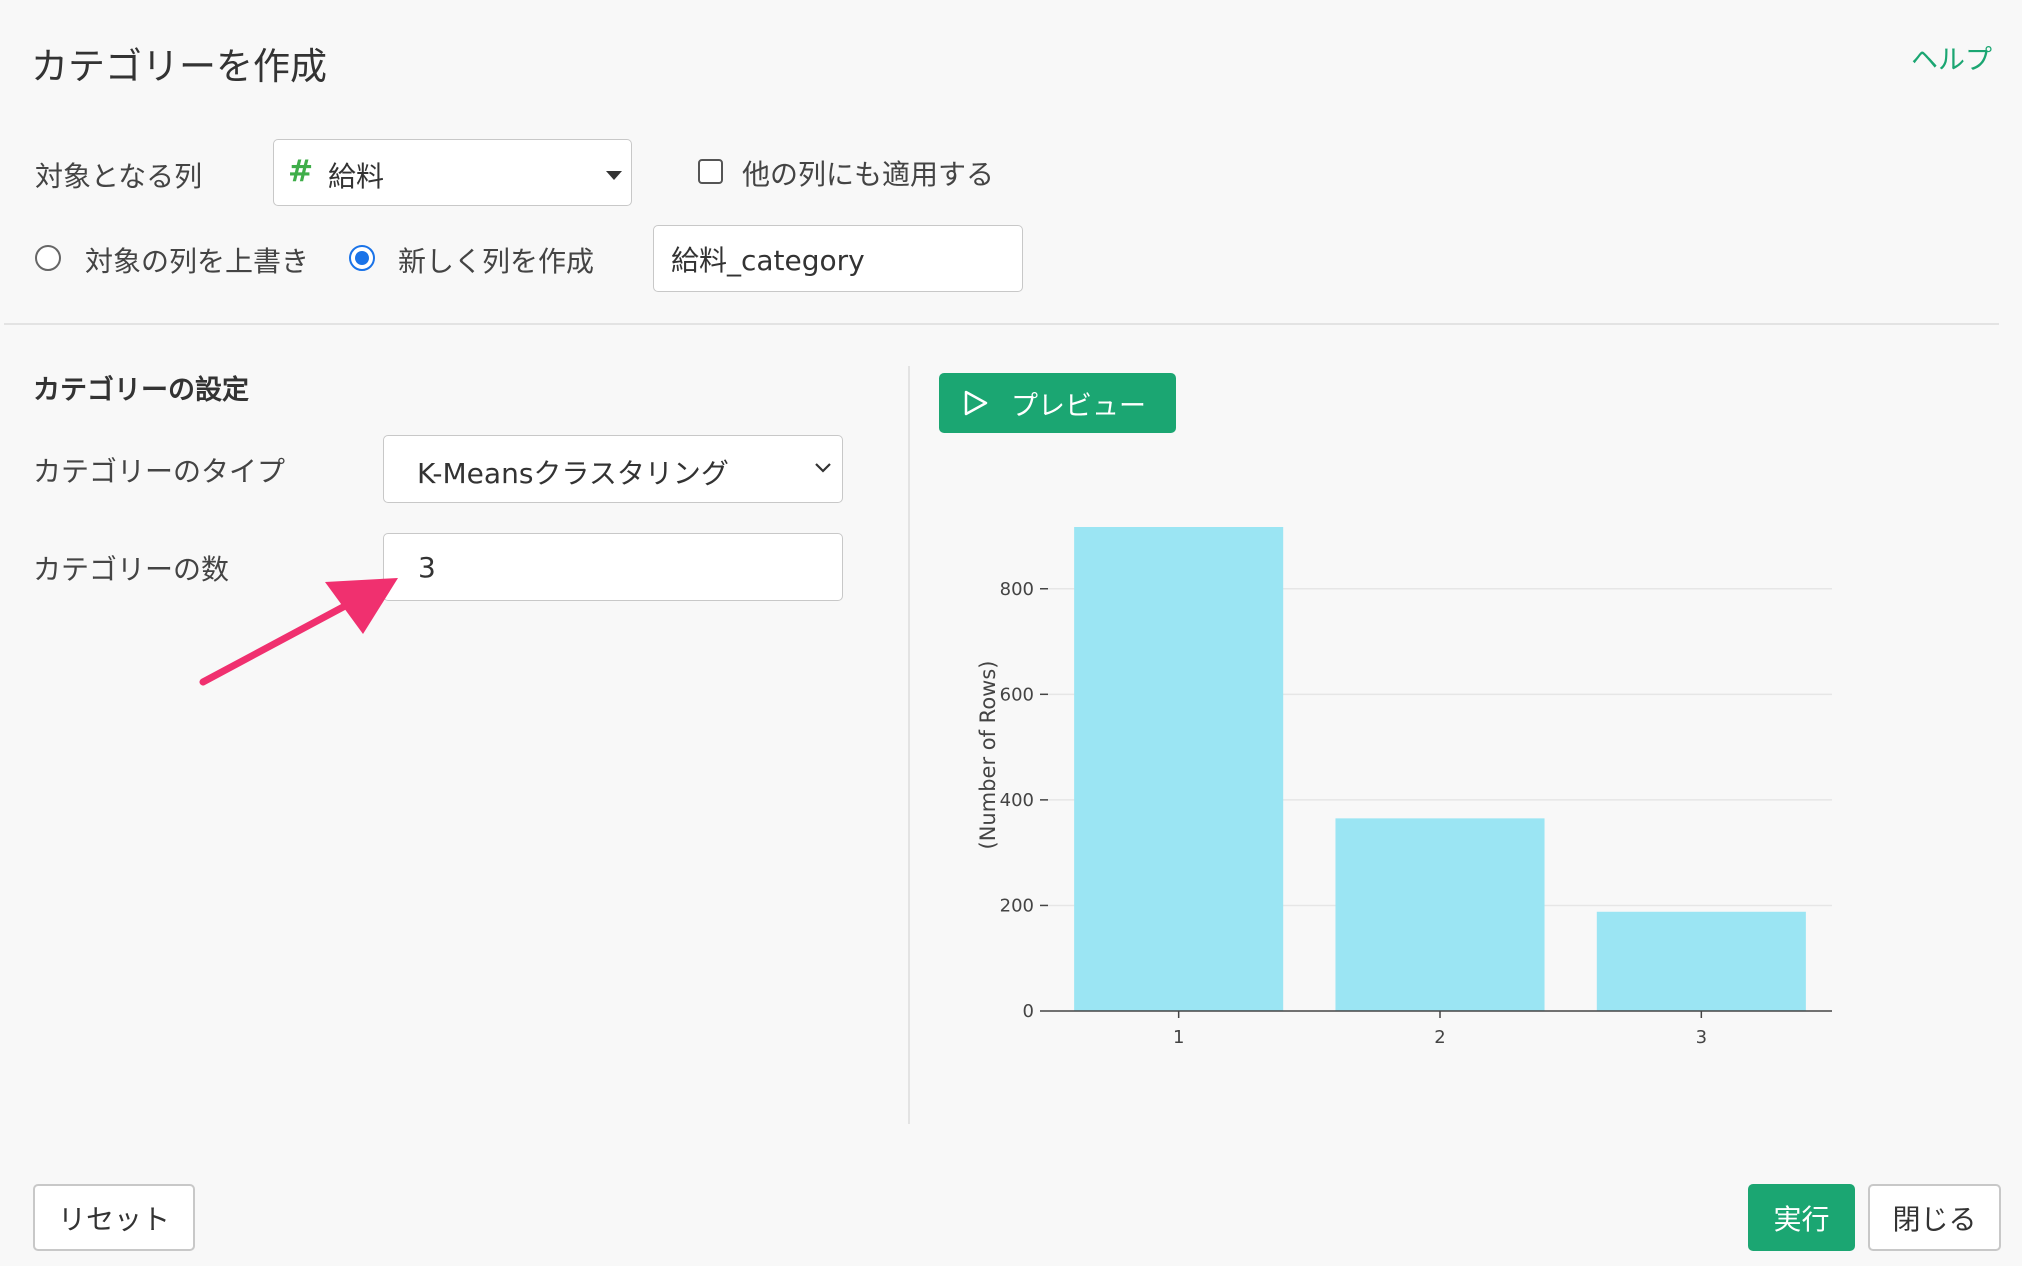 The image size is (2022, 1266). What do you see at coordinates (362, 258) in the screenshot?
I see `new-column-radio` at bounding box center [362, 258].